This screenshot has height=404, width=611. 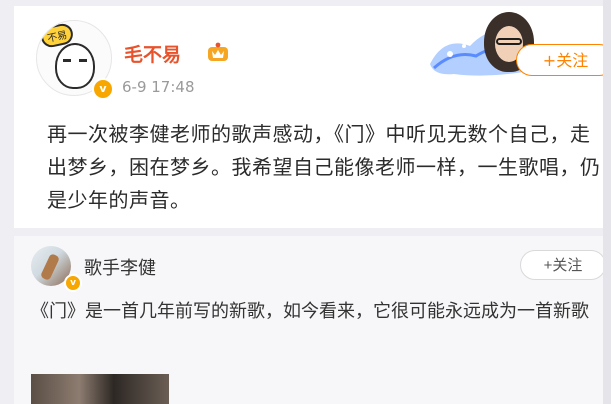 I want to click on post-timestamp: 6-9 17:48, so click(x=158, y=87).